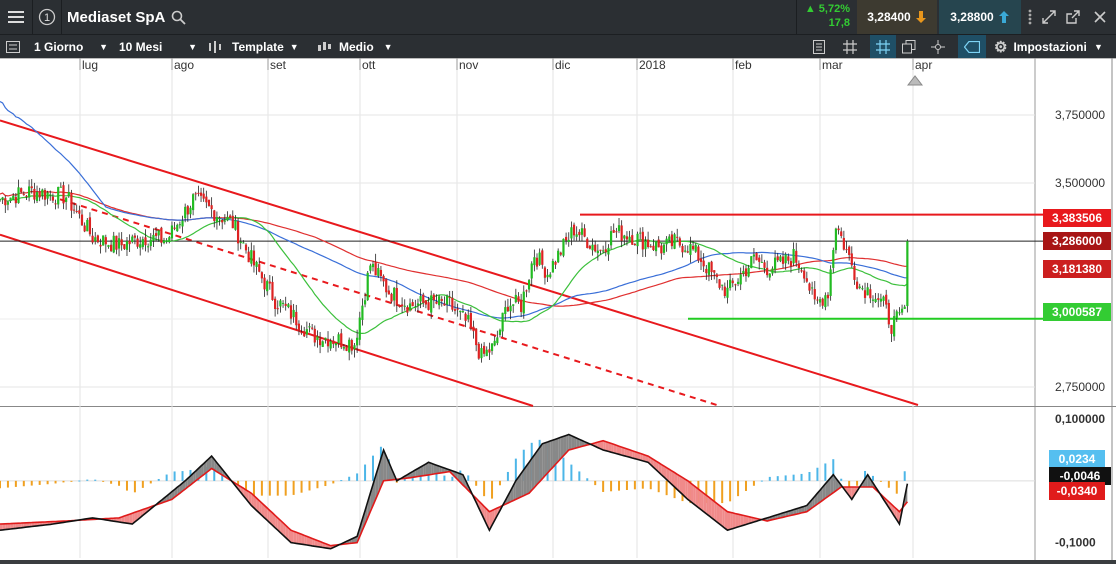 Image resolution: width=1116 pixels, height=564 pixels. What do you see at coordinates (116, 17) in the screenshot?
I see `instrument-title: Mediaset SpA` at bounding box center [116, 17].